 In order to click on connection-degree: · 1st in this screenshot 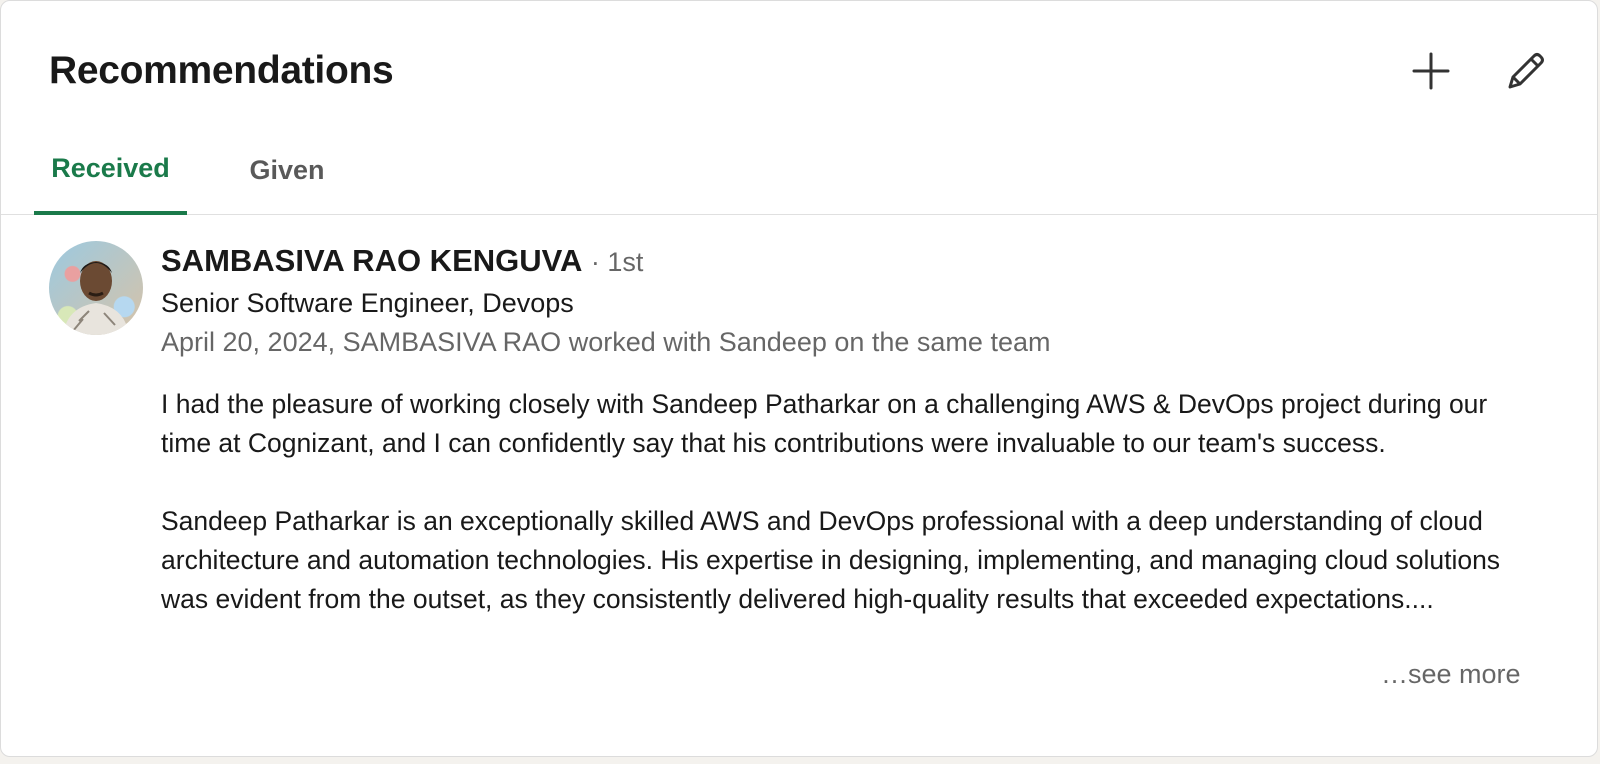, I will do `click(617, 262)`.